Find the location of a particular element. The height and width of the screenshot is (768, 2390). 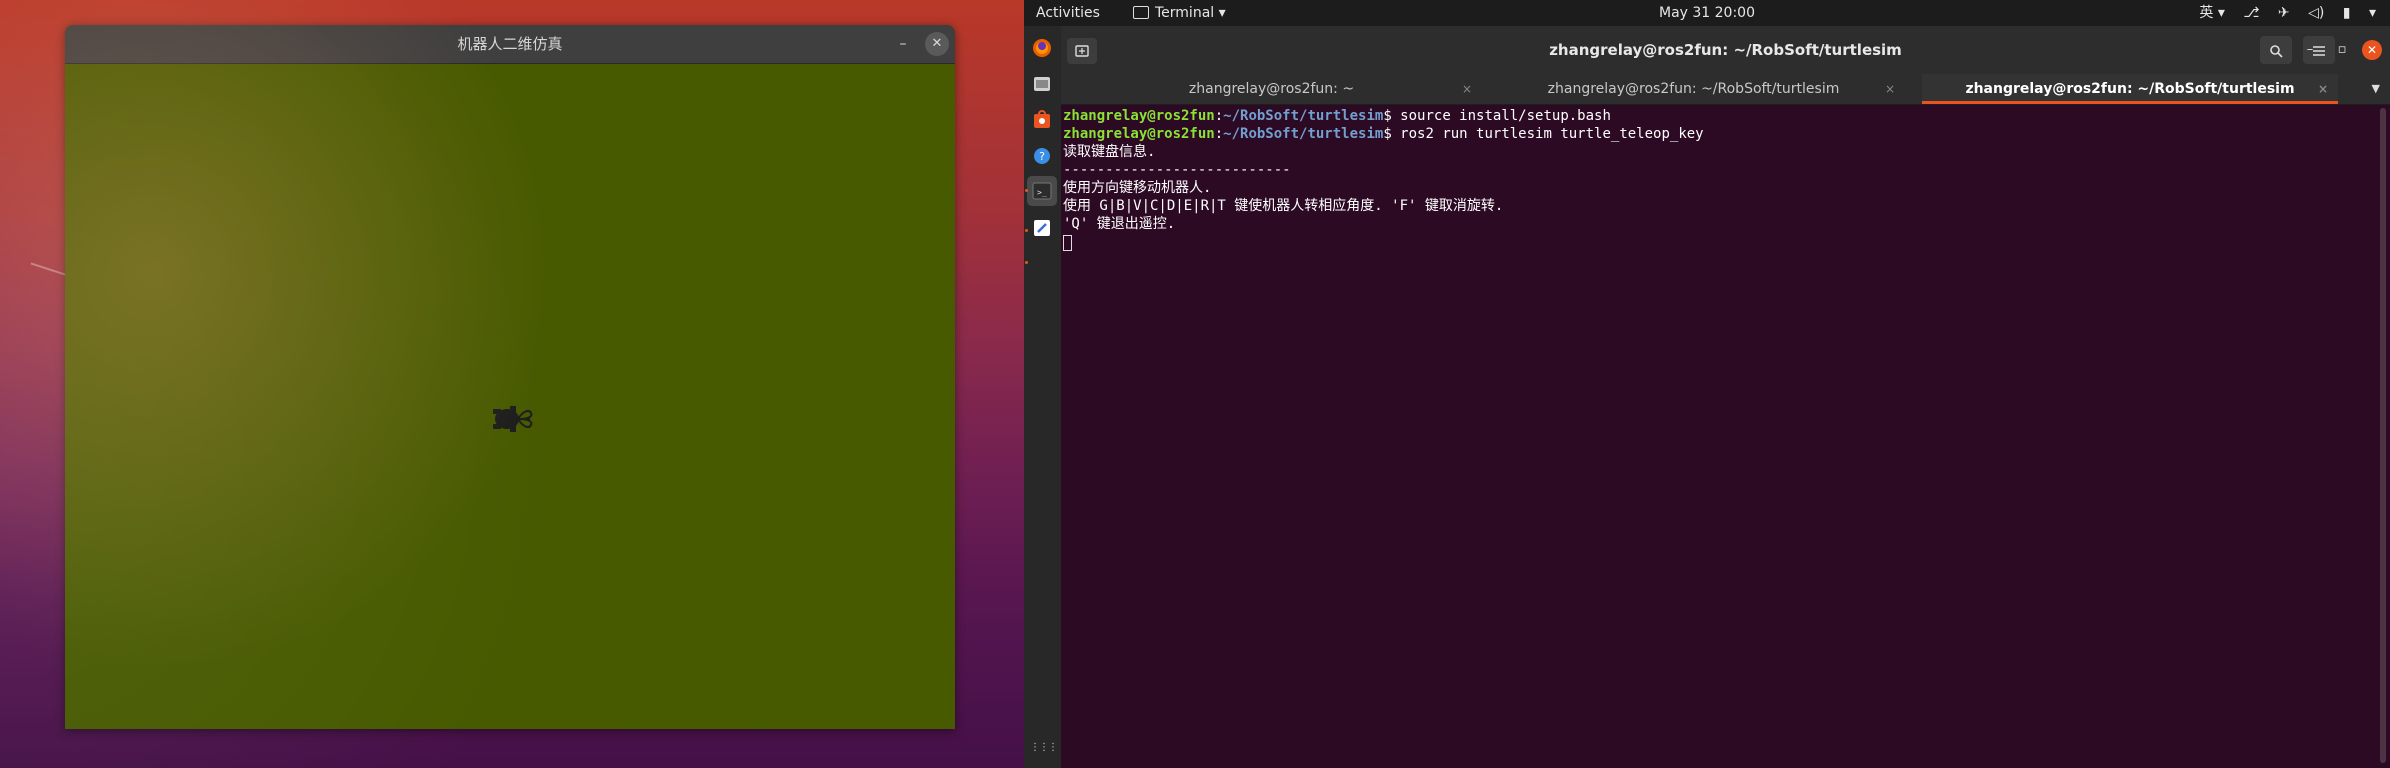

help-icon: ? is located at coordinates (1042, 156).